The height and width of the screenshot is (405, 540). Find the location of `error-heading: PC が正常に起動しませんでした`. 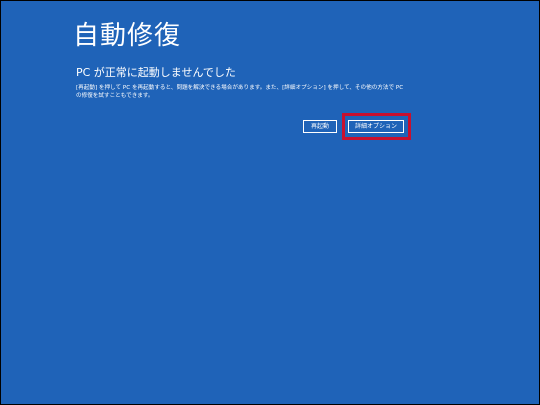

error-heading: PC が正常に起動しませんでした is located at coordinates (156, 72).